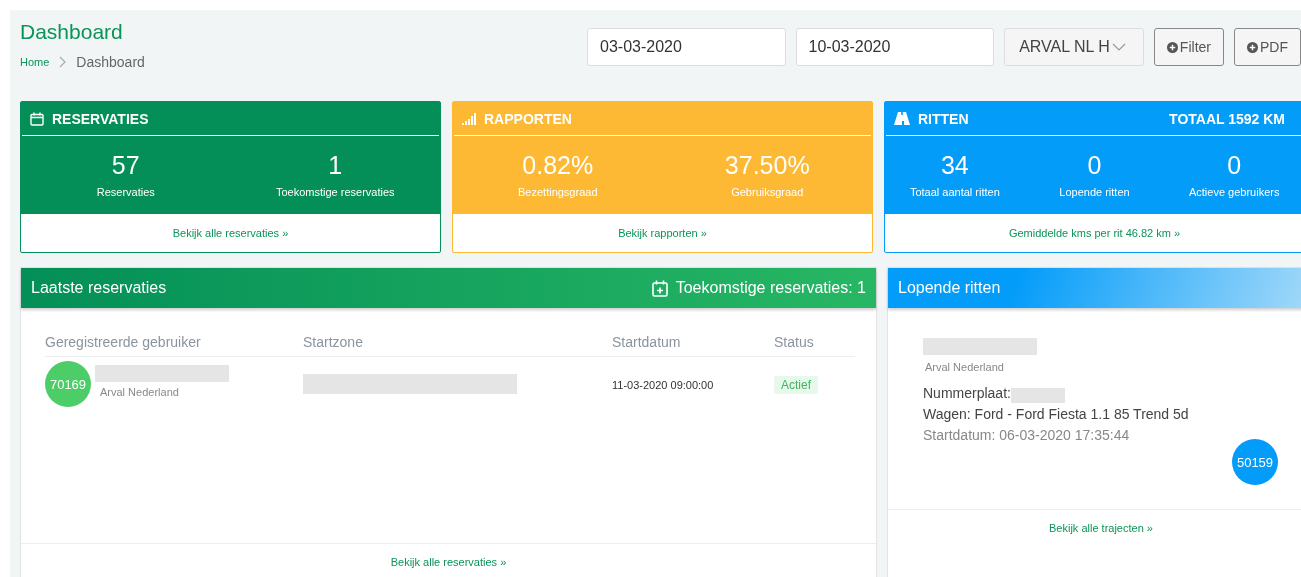 This screenshot has width=1301, height=577. What do you see at coordinates (558, 192) in the screenshot?
I see `stat-label: Bezettingsgraad` at bounding box center [558, 192].